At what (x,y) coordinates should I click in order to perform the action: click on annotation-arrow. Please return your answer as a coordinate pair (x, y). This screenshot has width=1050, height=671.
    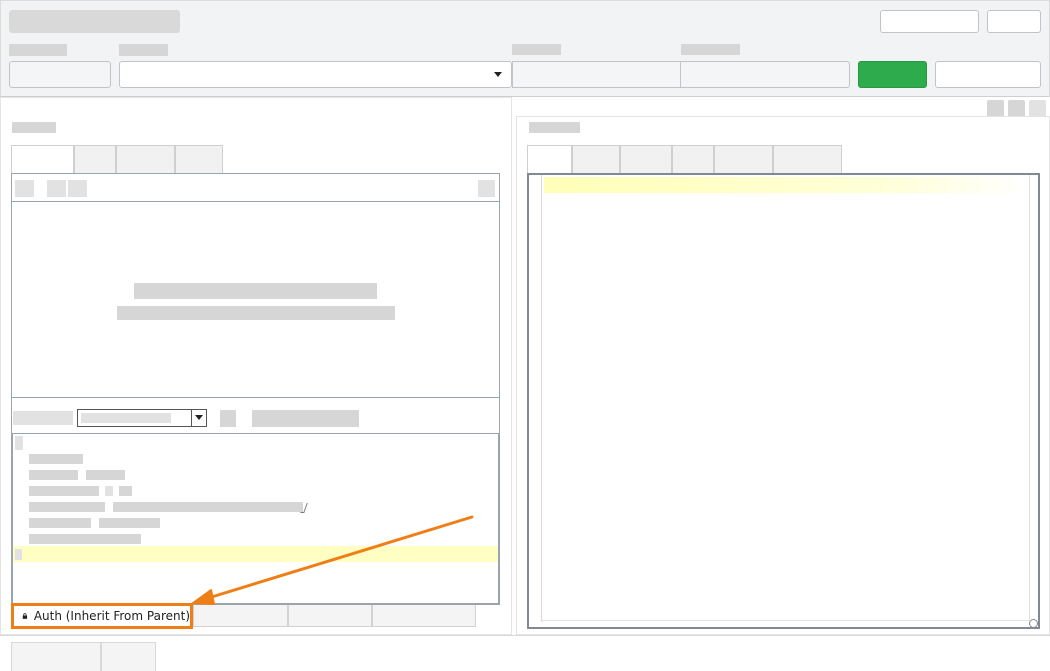
    Looking at the image, I should click on (333, 560).